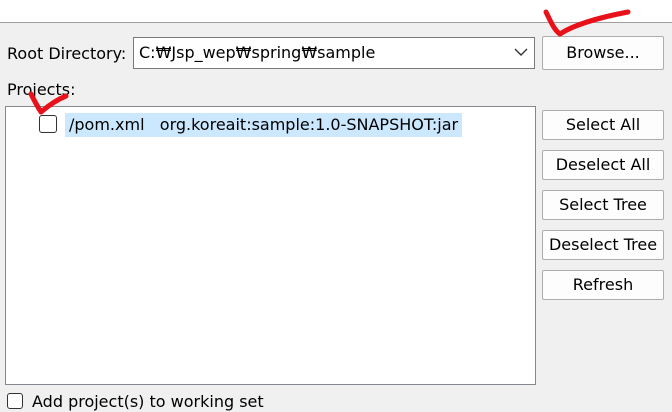 This screenshot has height=412, width=672. Describe the element at coordinates (603, 205) in the screenshot. I see `select-tree-button: Select Tree` at that location.